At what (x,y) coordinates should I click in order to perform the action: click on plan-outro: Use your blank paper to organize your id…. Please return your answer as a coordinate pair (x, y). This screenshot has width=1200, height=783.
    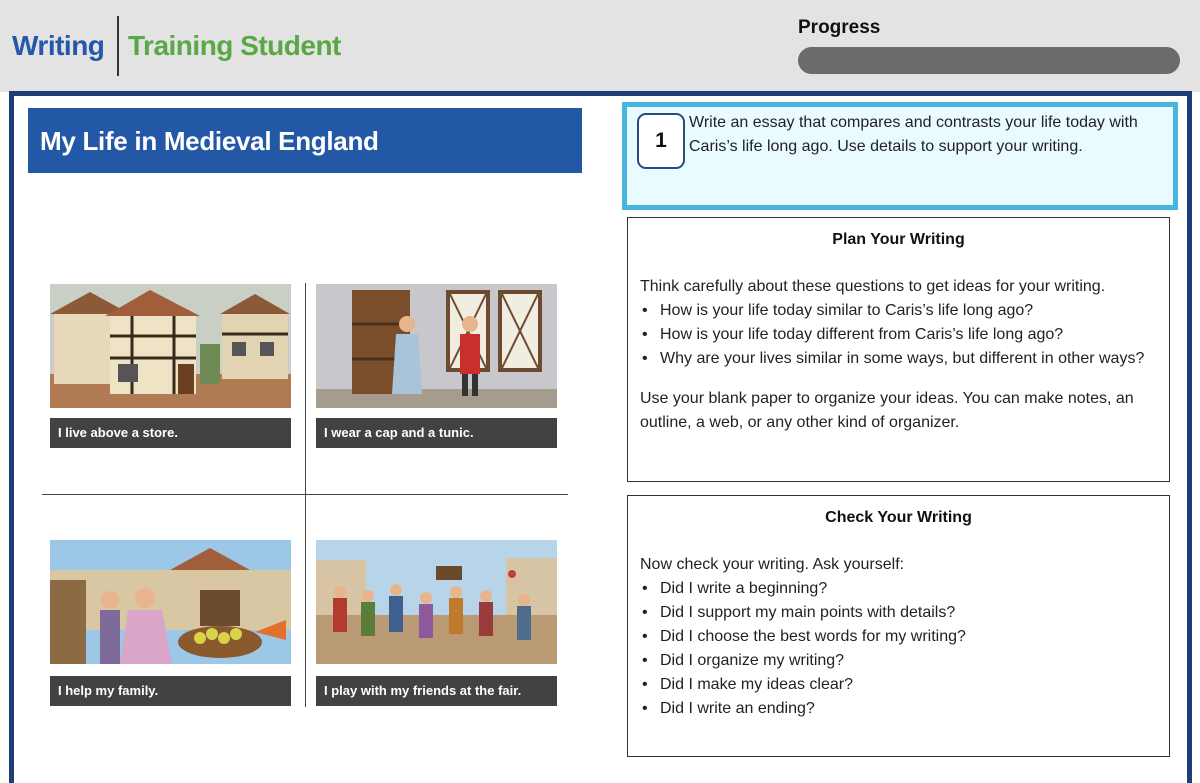
    Looking at the image, I should click on (887, 410).